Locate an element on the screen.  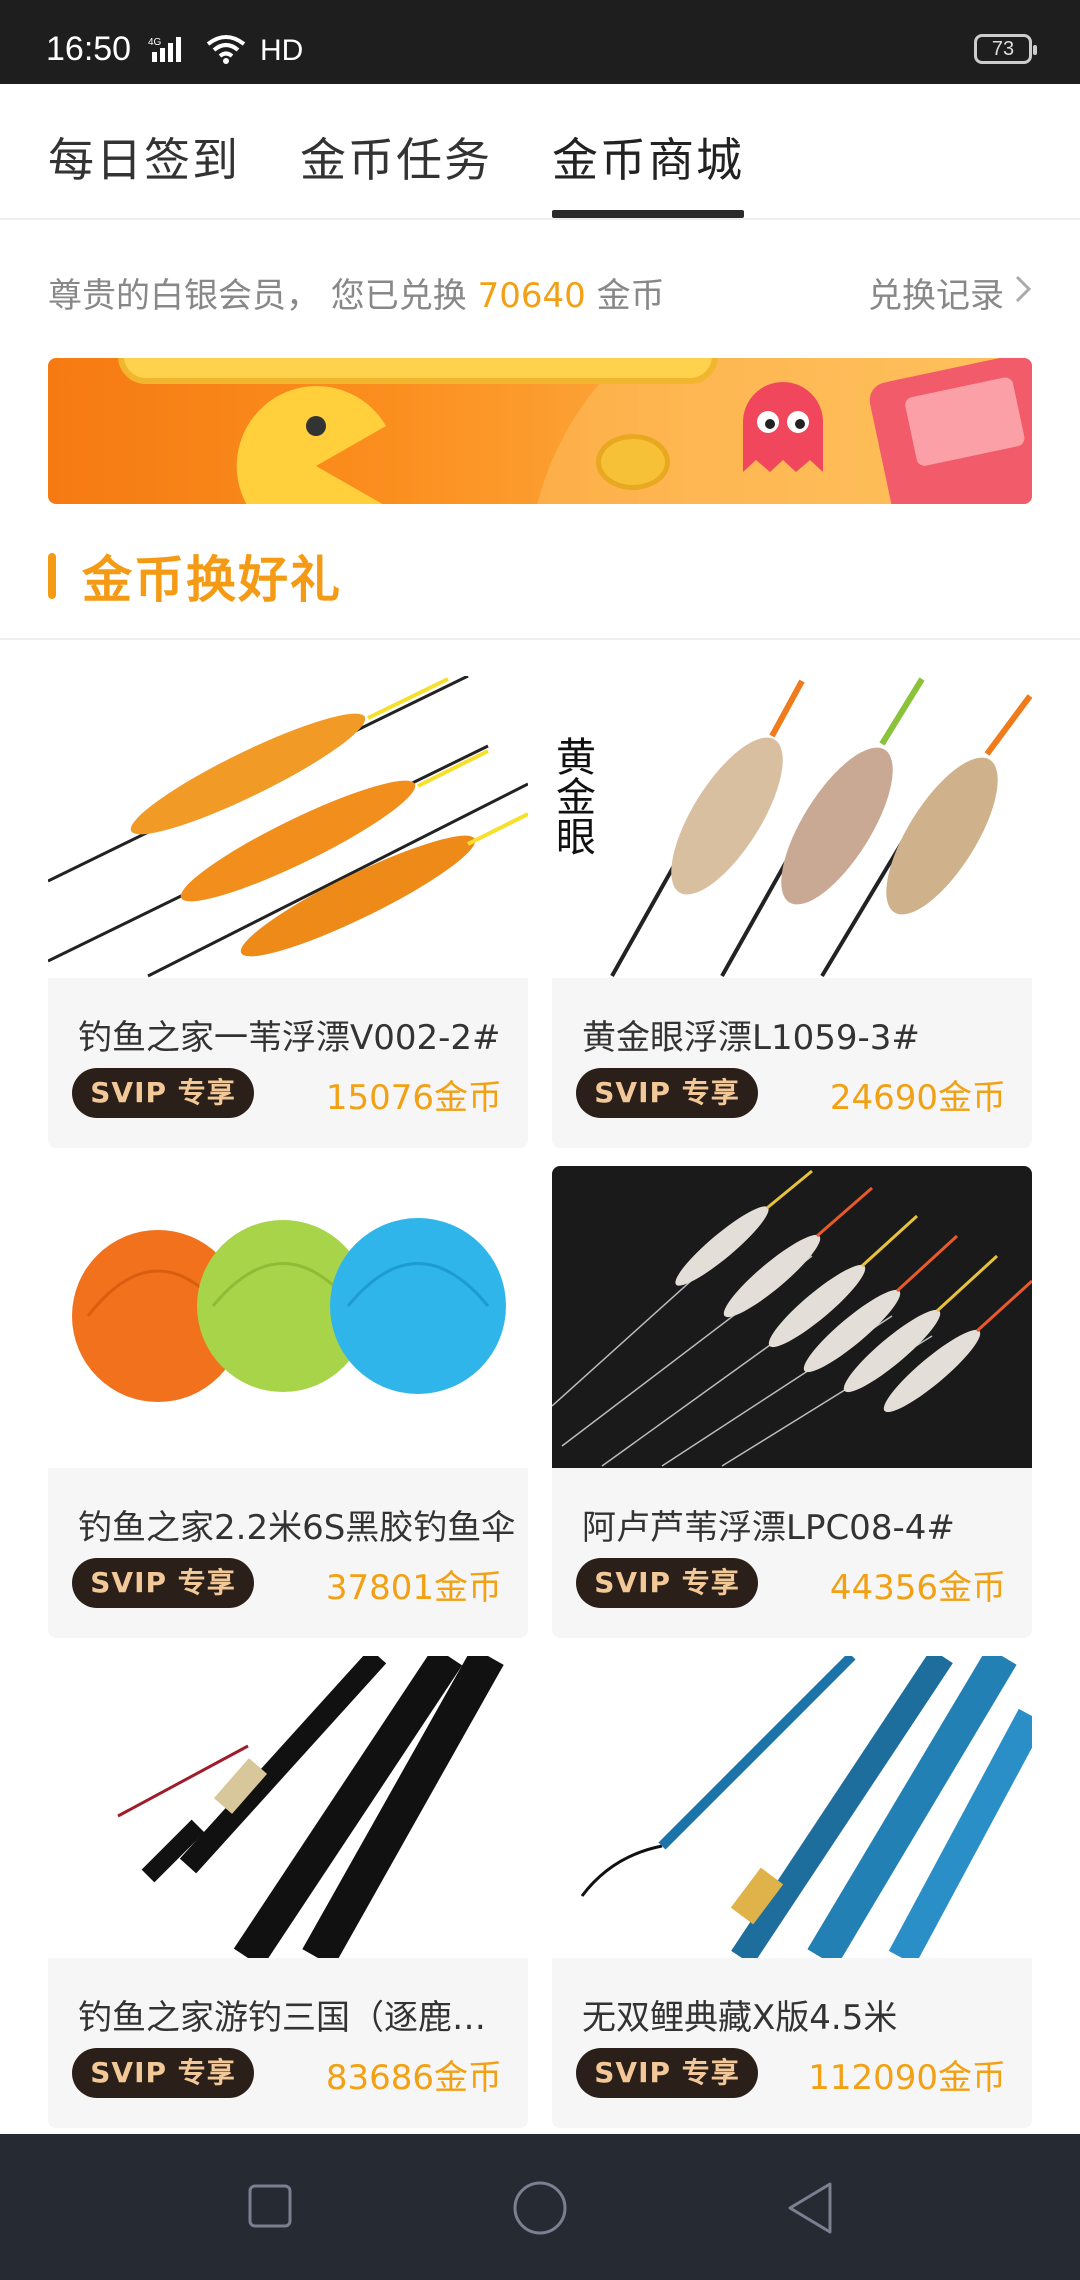
product-name: 钓鱼之家2.2米6S黑胶钓鱼伞 is located at coordinates (297, 1528).